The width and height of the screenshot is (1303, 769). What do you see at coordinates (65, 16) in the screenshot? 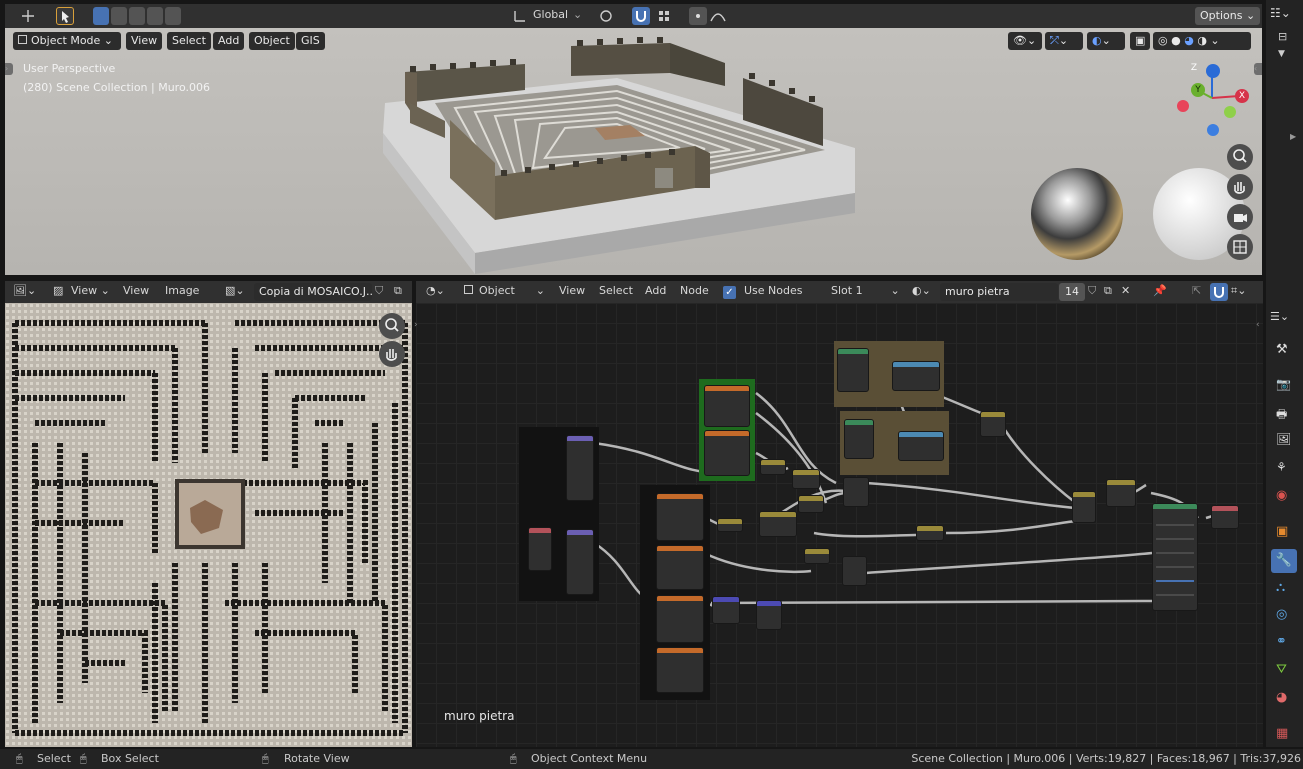
I see `select-tool-icon` at bounding box center [65, 16].